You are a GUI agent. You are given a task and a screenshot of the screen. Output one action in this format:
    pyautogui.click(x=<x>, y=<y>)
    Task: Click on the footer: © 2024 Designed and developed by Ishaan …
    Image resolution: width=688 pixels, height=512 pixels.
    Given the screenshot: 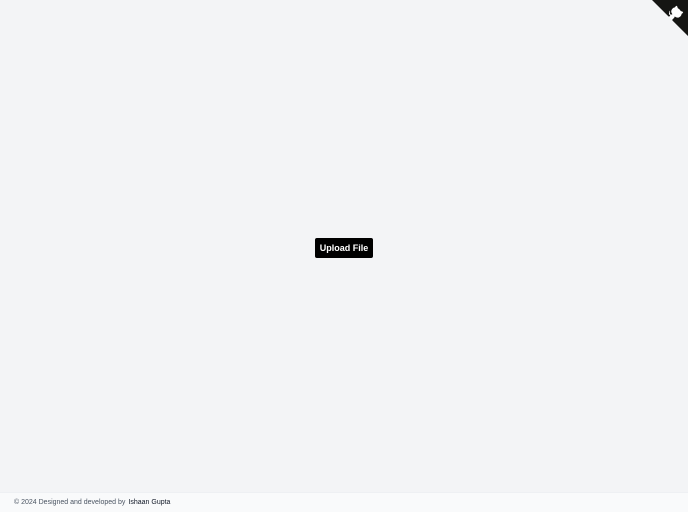 What is the action you would take?
    pyautogui.click(x=344, y=502)
    